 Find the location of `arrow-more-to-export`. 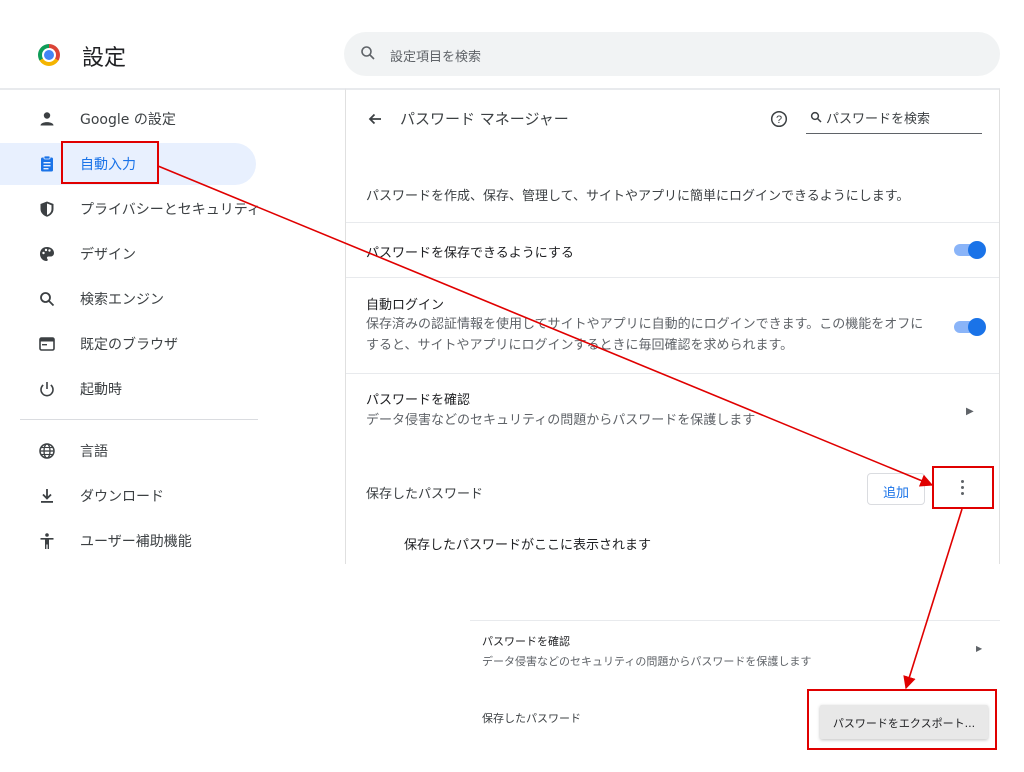

arrow-more-to-export is located at coordinates (933, 599).